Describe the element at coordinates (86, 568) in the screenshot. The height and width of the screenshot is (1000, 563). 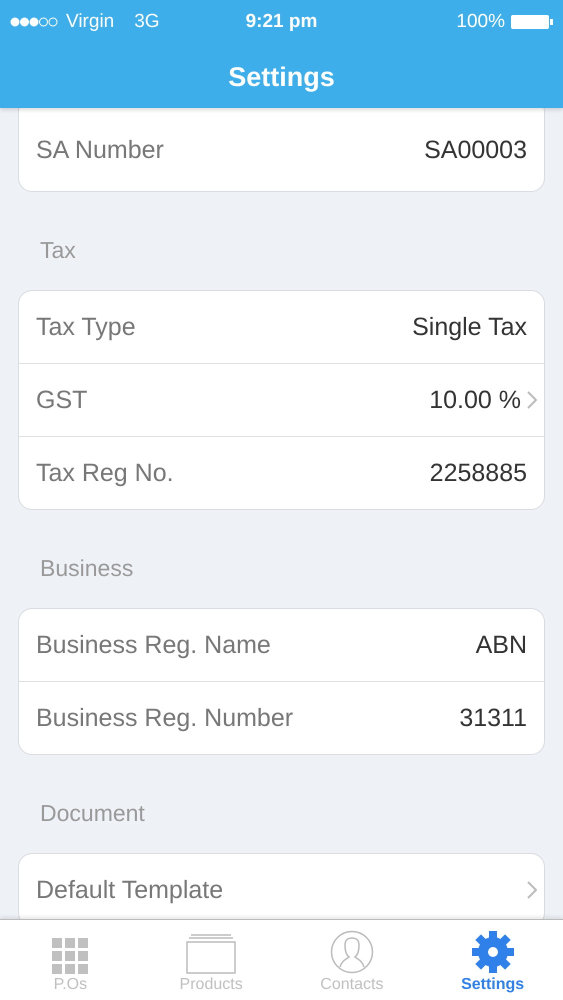
I see `section-header: Business` at that location.